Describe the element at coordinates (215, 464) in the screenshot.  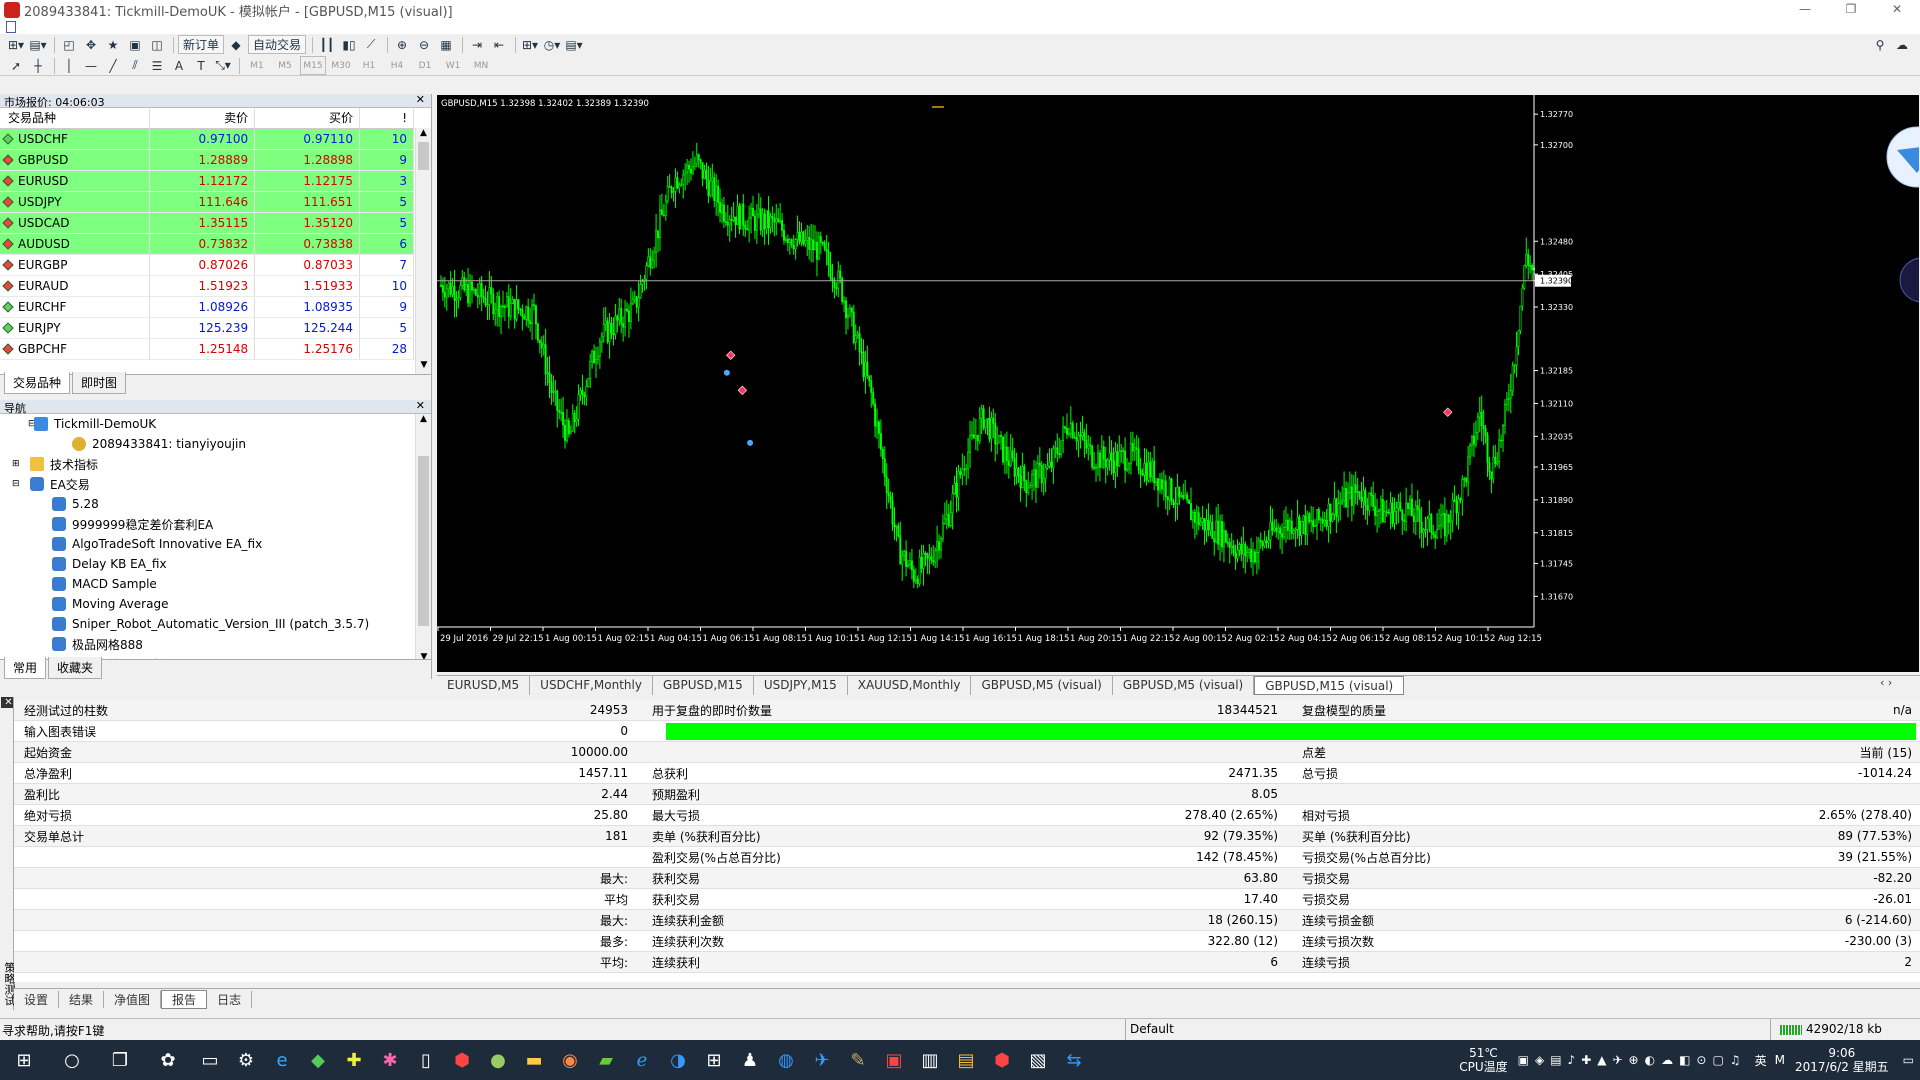
I see `navigator-item: ⊞ 技术指标` at that location.